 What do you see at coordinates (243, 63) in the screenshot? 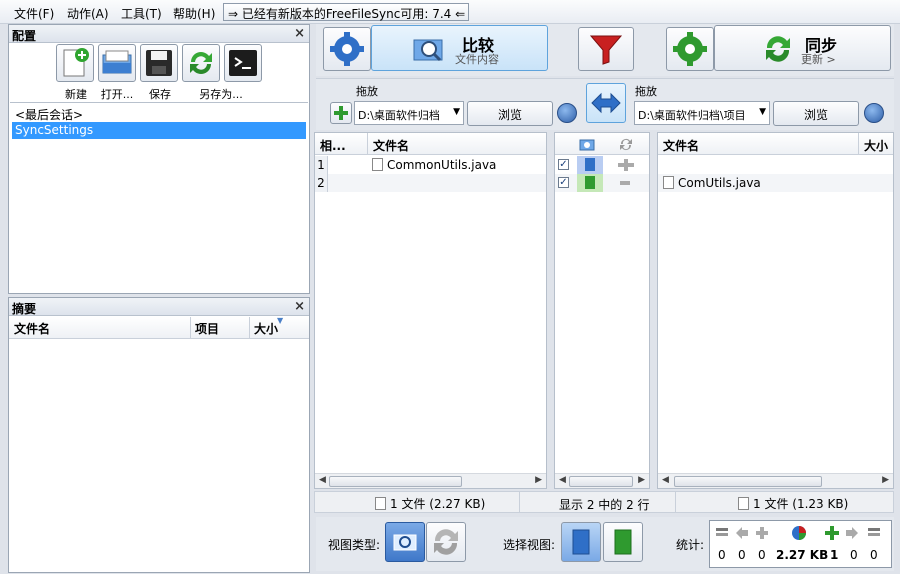
I see `batch-job-button` at bounding box center [243, 63].